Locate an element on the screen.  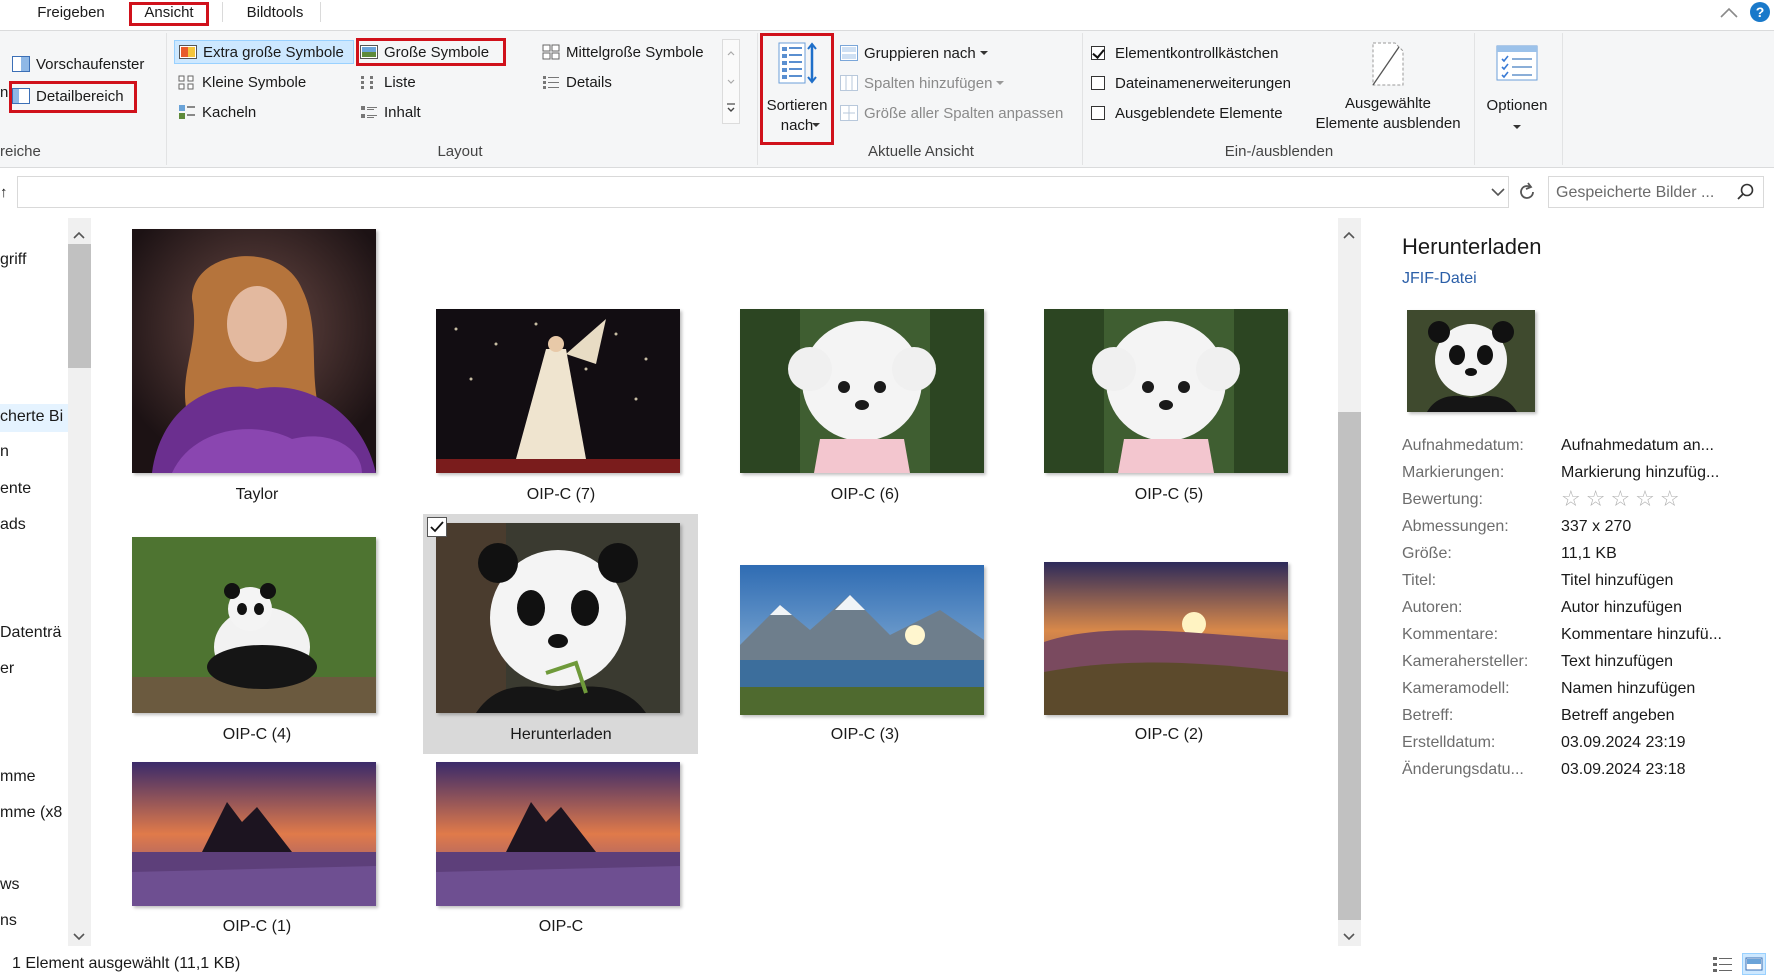
content-scrollbar is located at coordinates (1349, 582).